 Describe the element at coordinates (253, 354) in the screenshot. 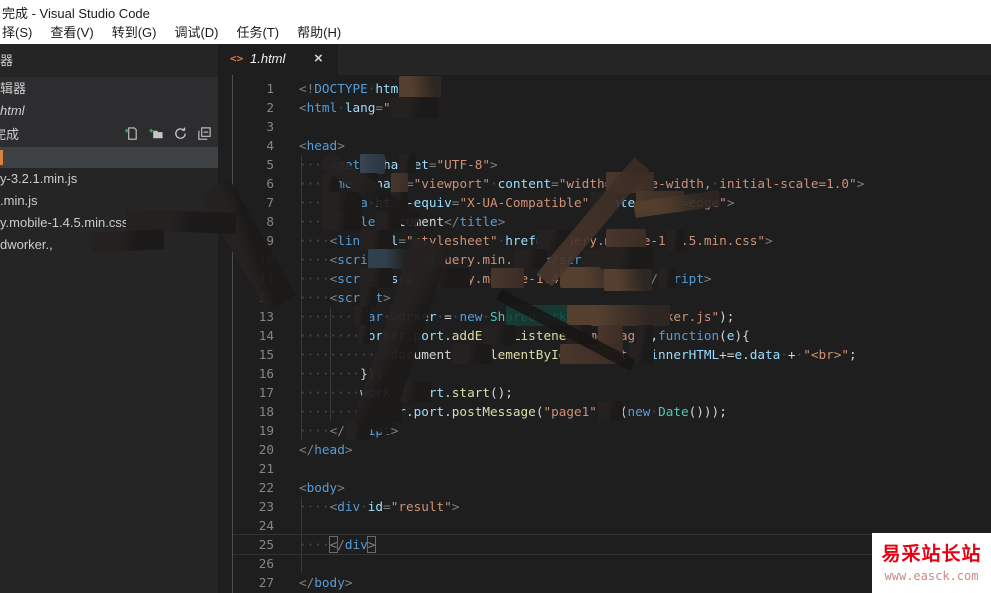

I see `line-number: 15` at that location.